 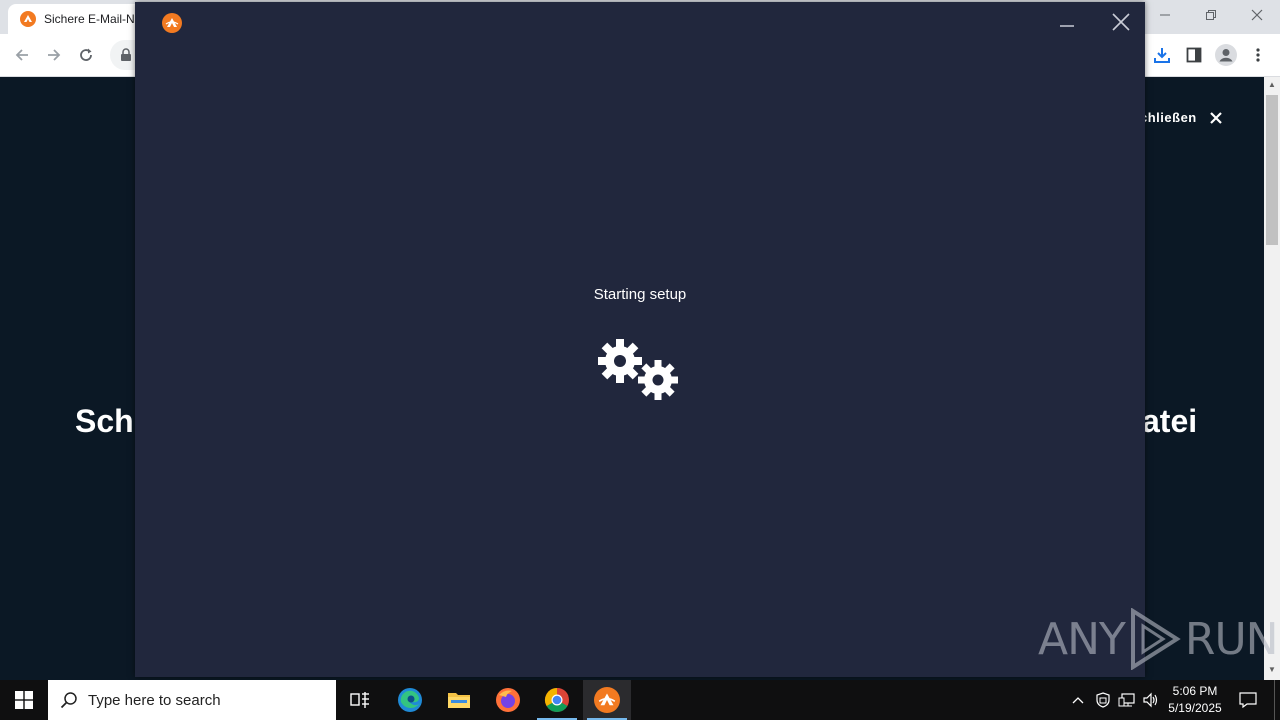 I want to click on page-close-button: chließen, so click(x=1181, y=117).